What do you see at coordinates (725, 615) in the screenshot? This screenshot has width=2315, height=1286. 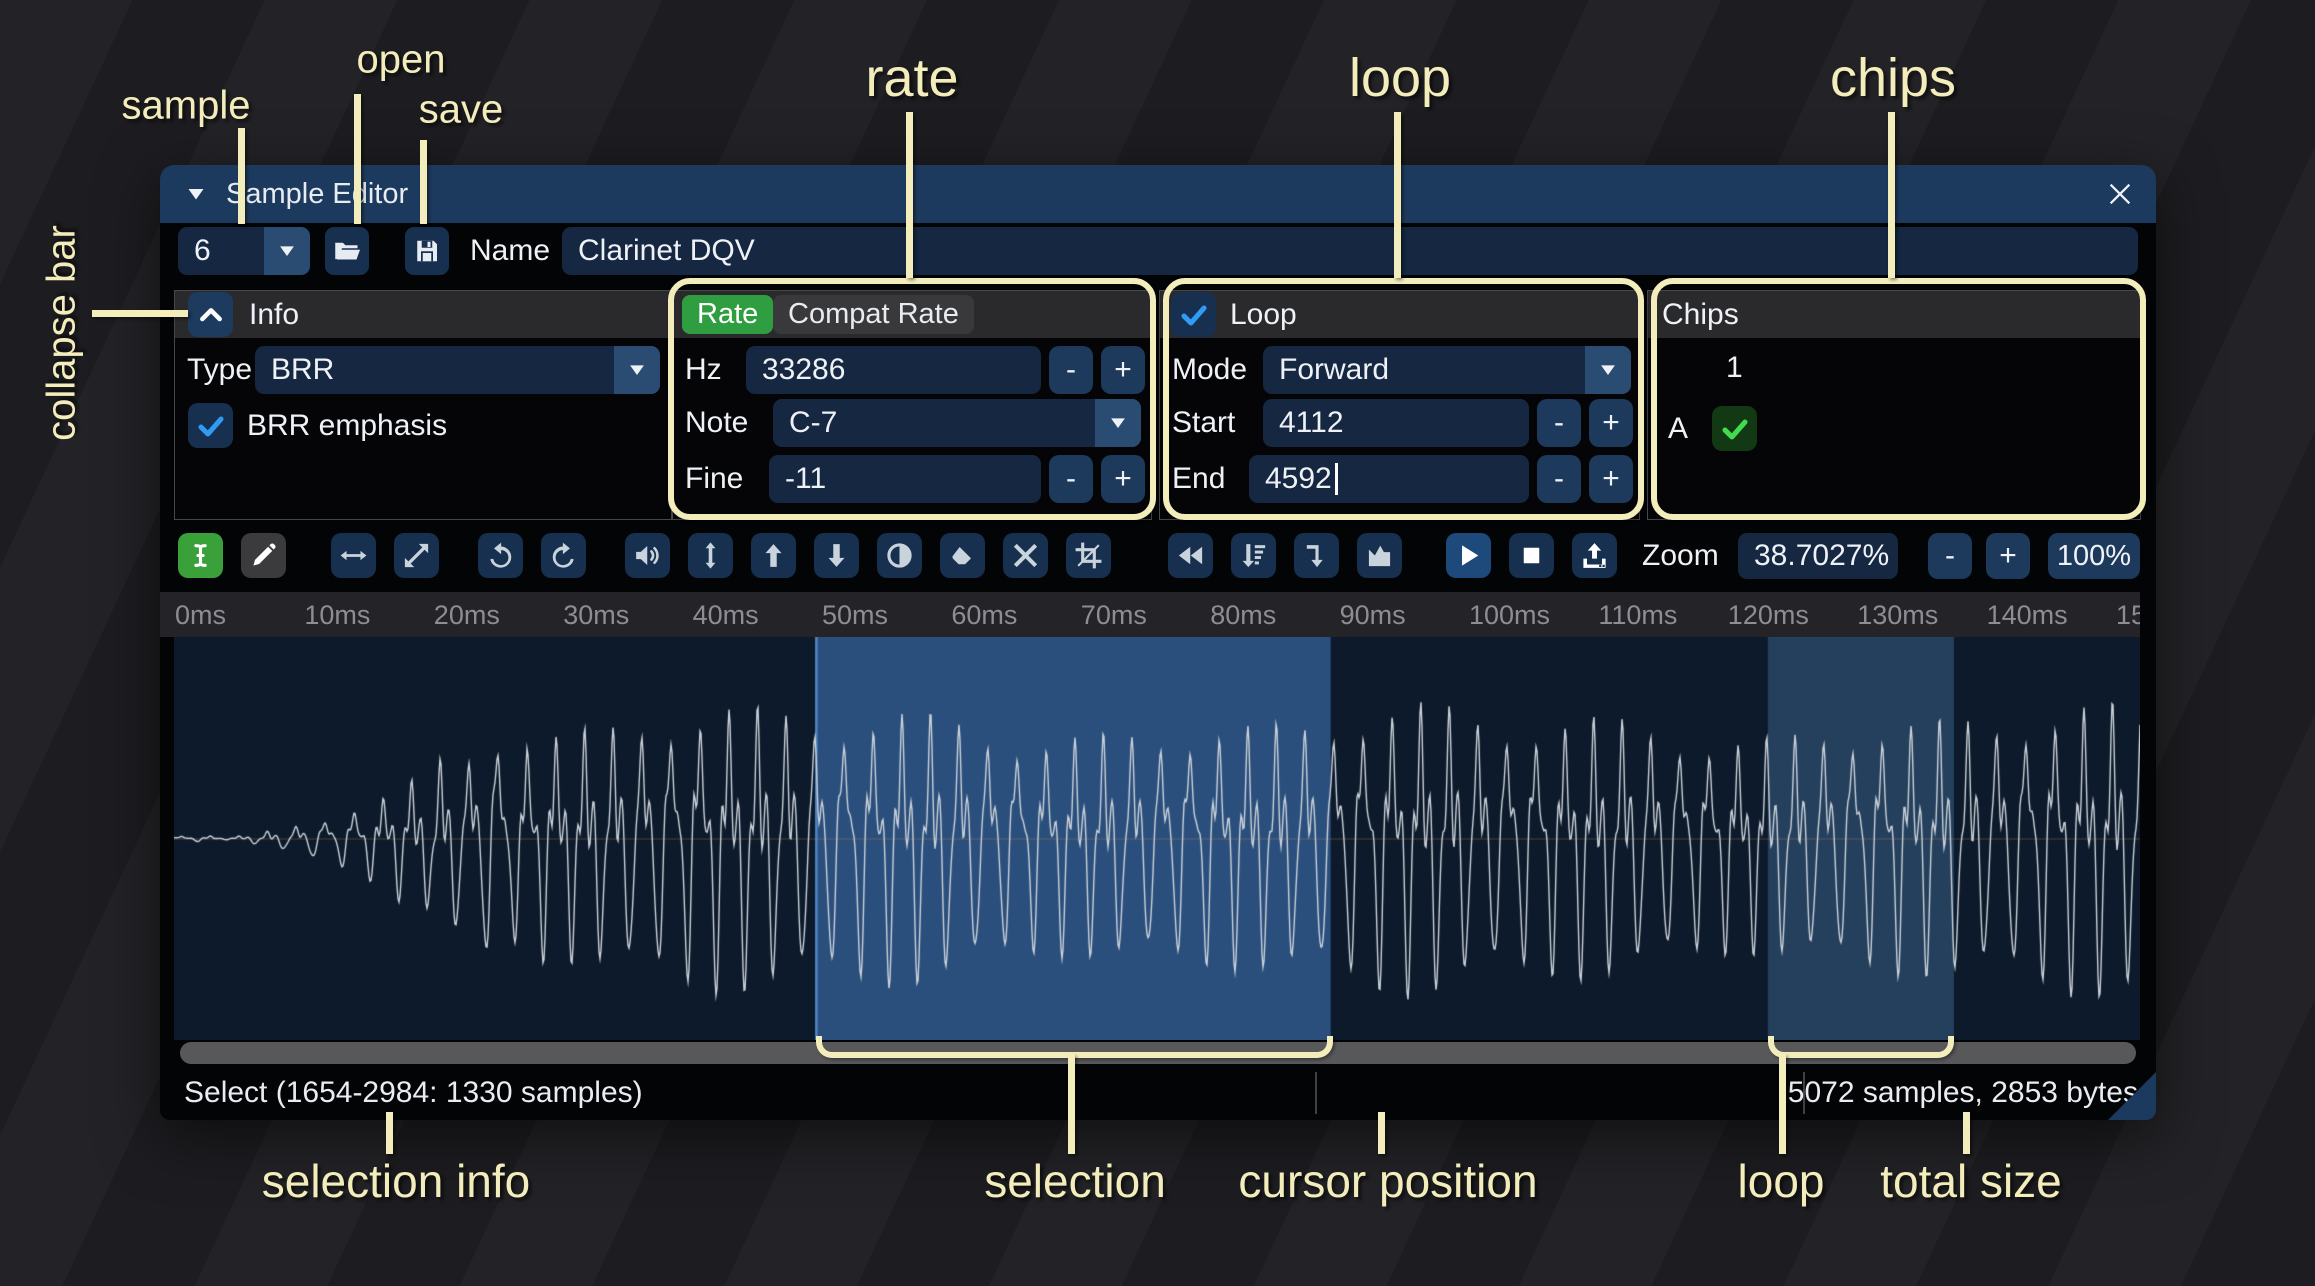 I see `ruler-label: 40ms` at bounding box center [725, 615].